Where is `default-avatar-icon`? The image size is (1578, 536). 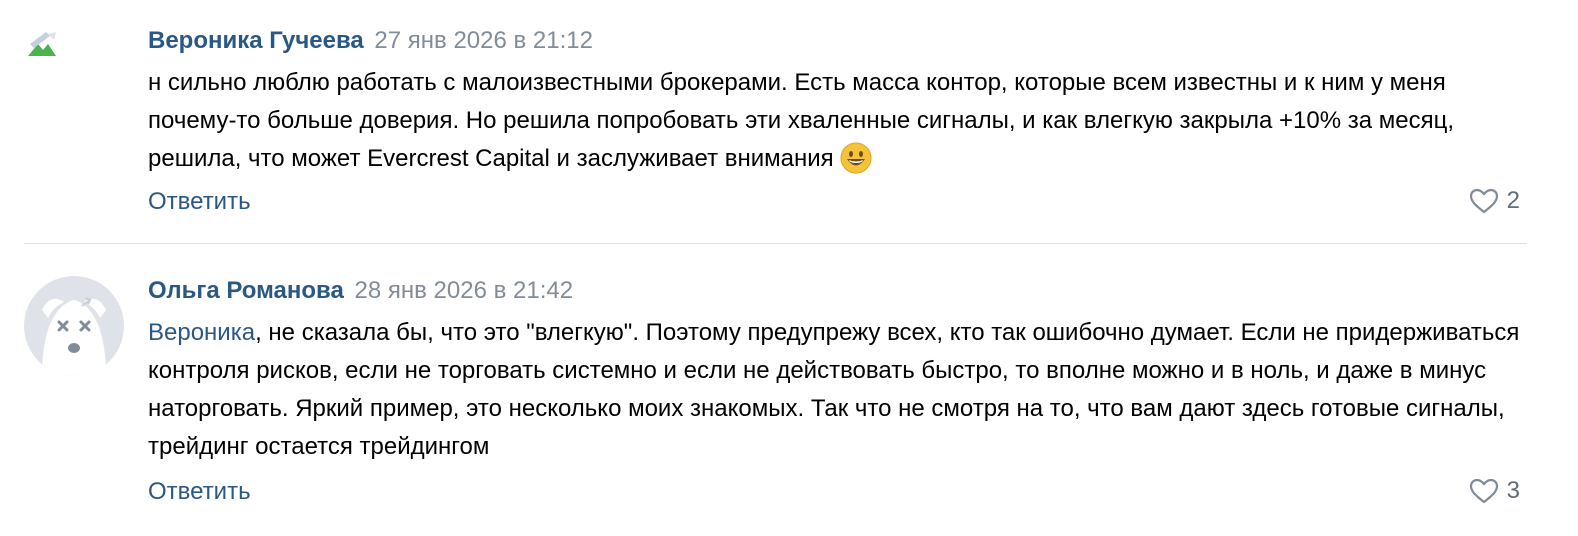 default-avatar-icon is located at coordinates (74, 336).